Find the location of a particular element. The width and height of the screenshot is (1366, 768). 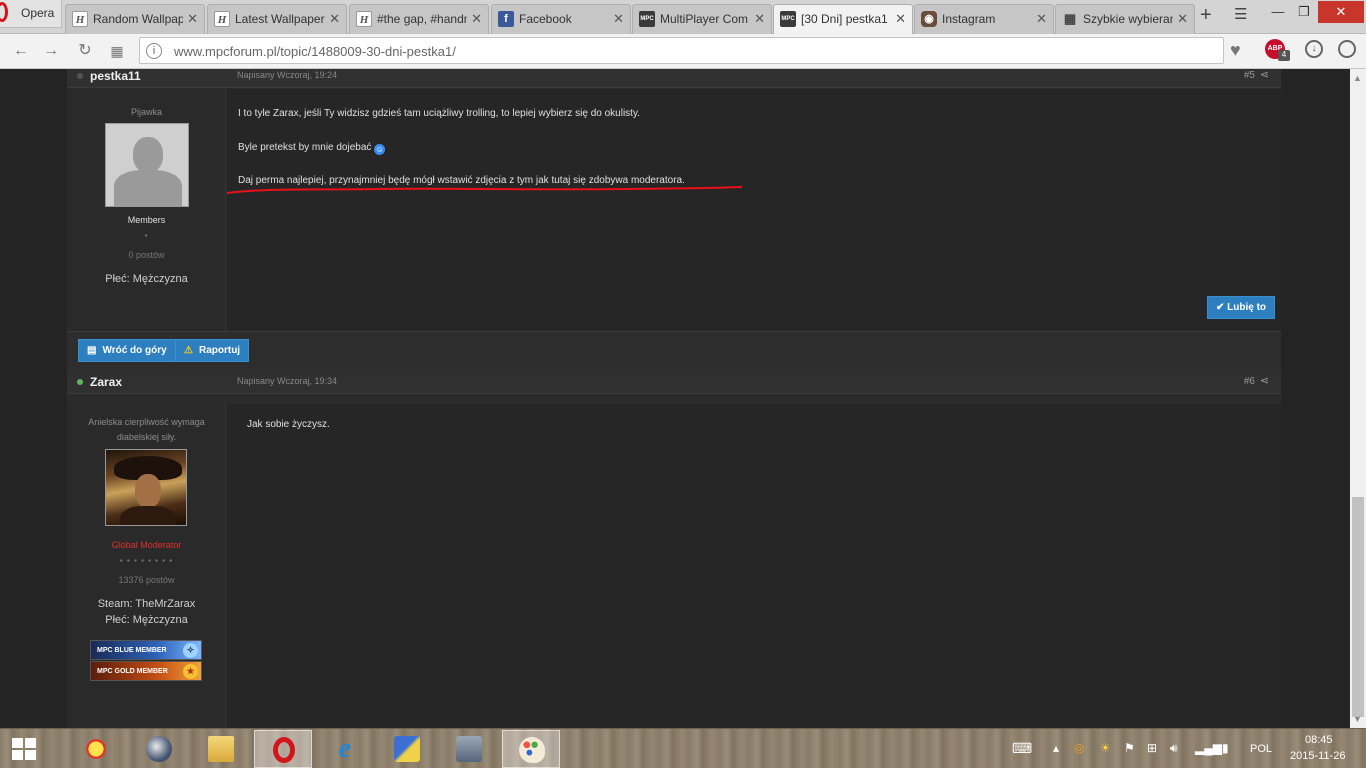

battery-icon: ▮ is located at coordinates (1225, 748).